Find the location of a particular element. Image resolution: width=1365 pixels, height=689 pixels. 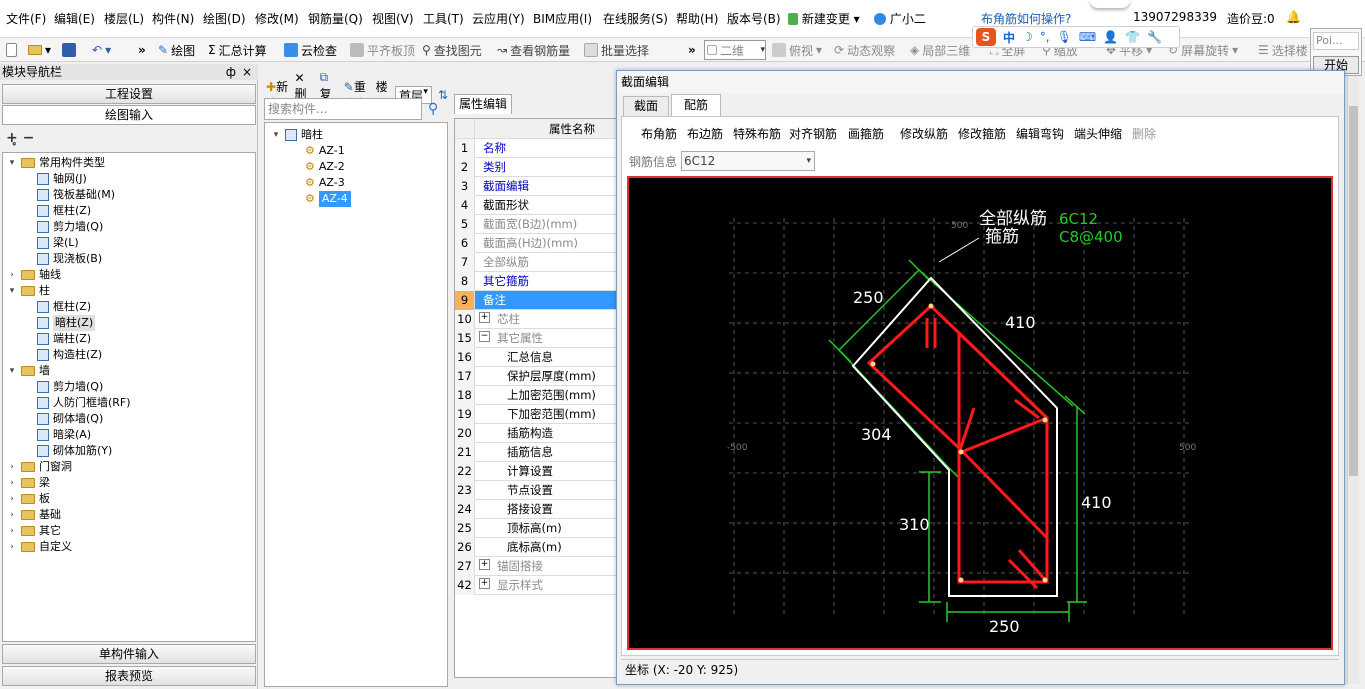

property-row: 10 + 芯柱 is located at coordinates (536, 319).